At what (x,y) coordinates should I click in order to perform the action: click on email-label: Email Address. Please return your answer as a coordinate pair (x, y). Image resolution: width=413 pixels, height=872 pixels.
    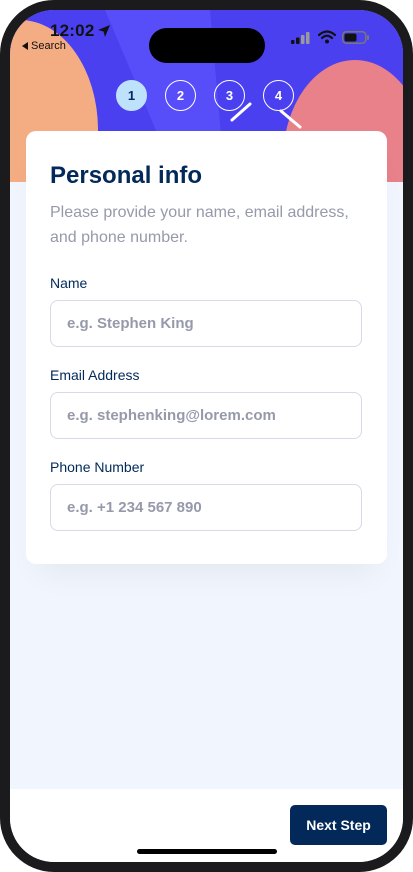
    Looking at the image, I should click on (95, 375).